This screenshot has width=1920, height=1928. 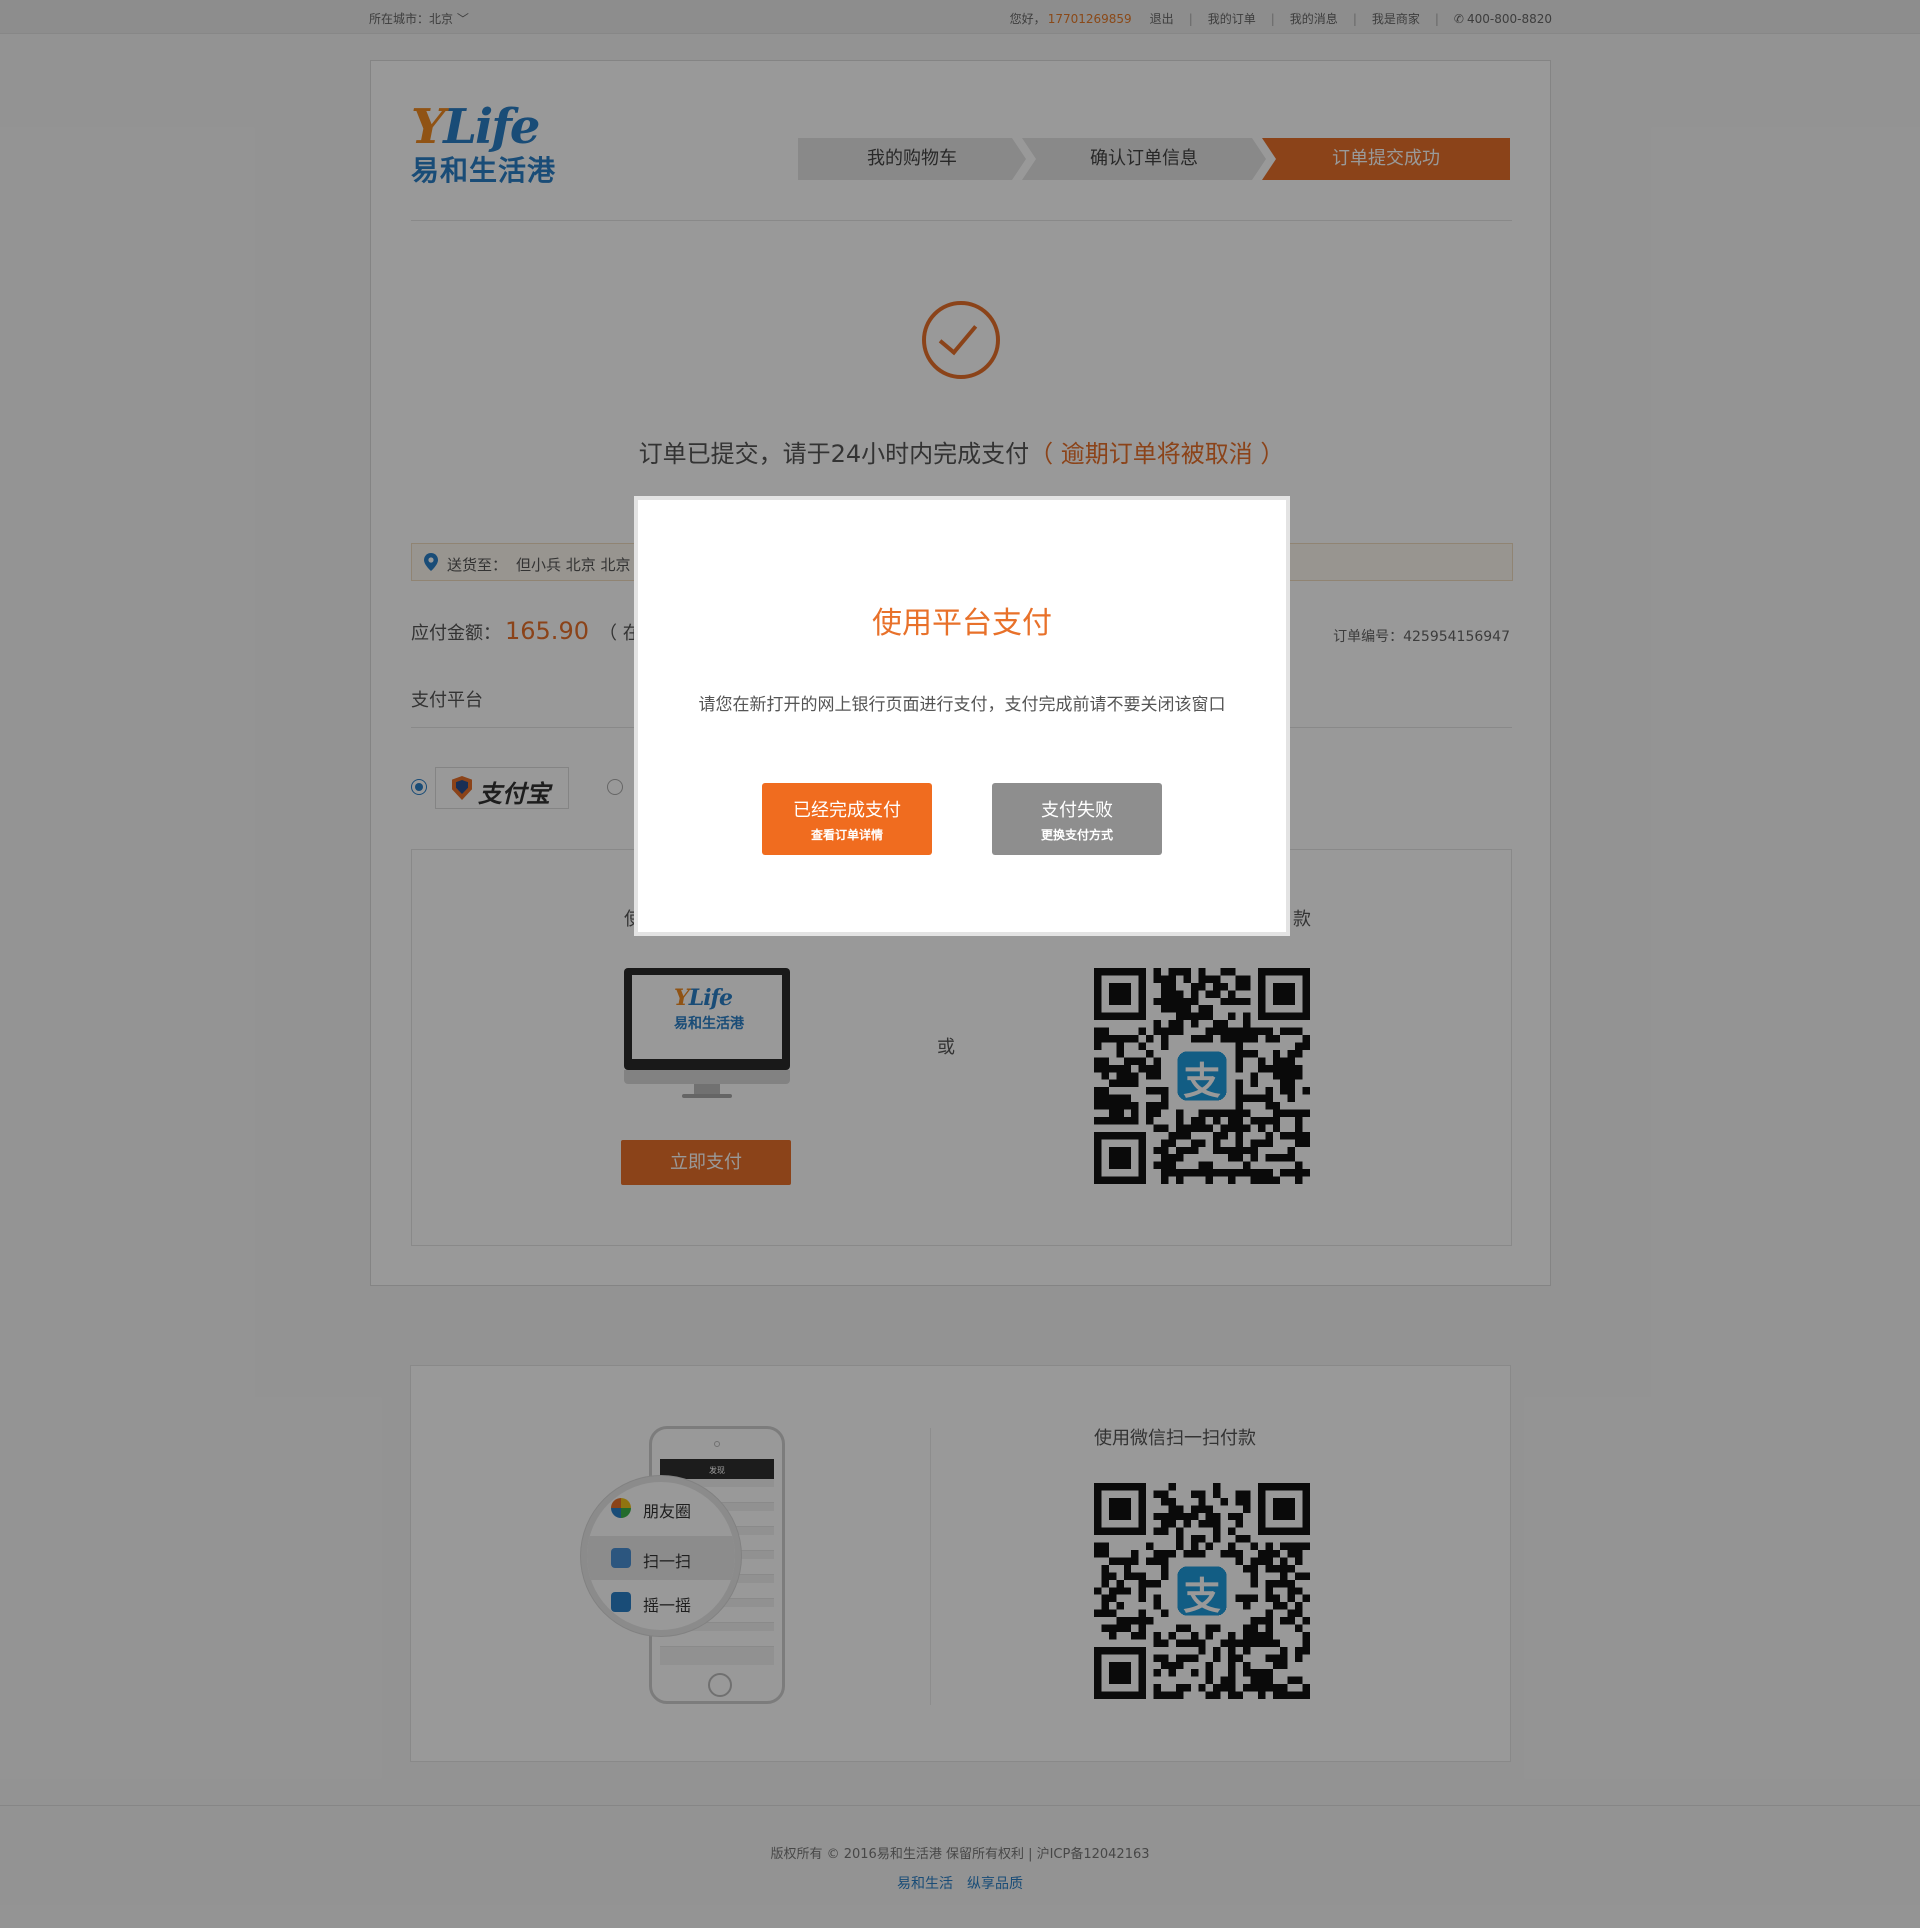 I want to click on change-method-label: 更换支付方式, so click(x=1076, y=835).